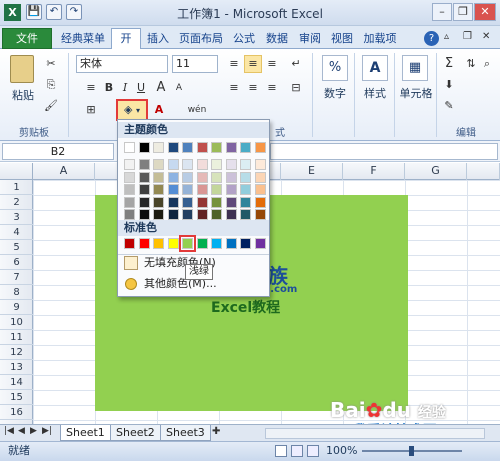 This screenshot has width=500, height=461. What do you see at coordinates (185, 433) in the screenshot?
I see `sheet-tab: Sheet3` at bounding box center [185, 433].